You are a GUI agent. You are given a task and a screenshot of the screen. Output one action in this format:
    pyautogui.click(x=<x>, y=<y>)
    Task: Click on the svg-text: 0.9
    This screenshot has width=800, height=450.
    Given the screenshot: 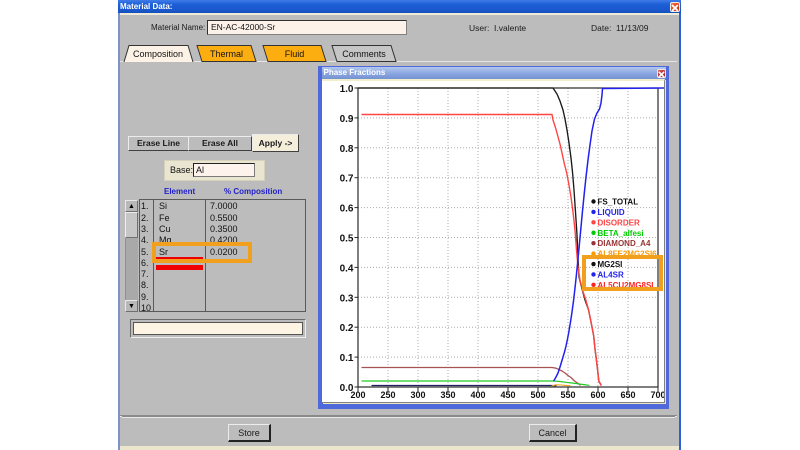 What is the action you would take?
    pyautogui.click(x=347, y=119)
    